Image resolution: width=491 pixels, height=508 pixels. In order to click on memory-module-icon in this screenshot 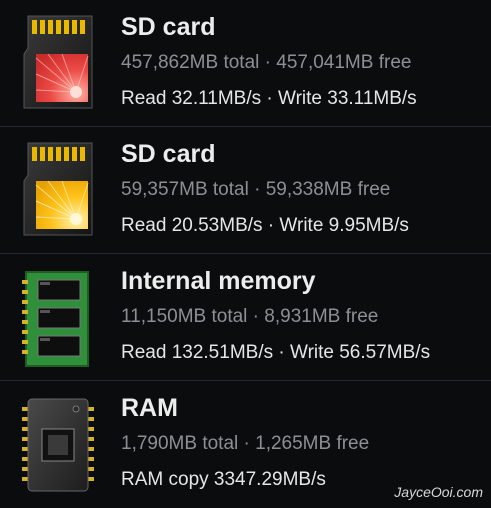, I will do `click(58, 318)`.